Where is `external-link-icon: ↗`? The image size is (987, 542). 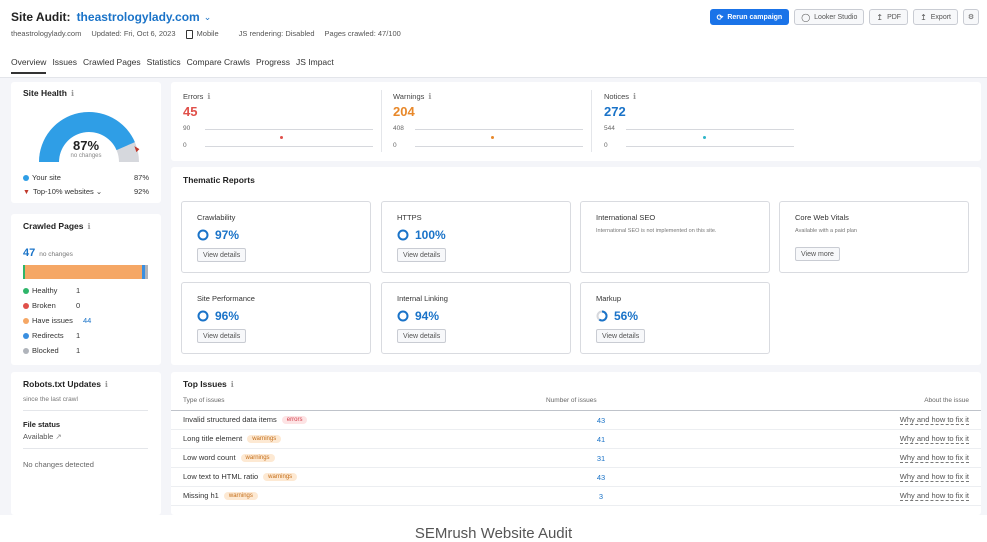
external-link-icon: ↗ is located at coordinates (58, 436).